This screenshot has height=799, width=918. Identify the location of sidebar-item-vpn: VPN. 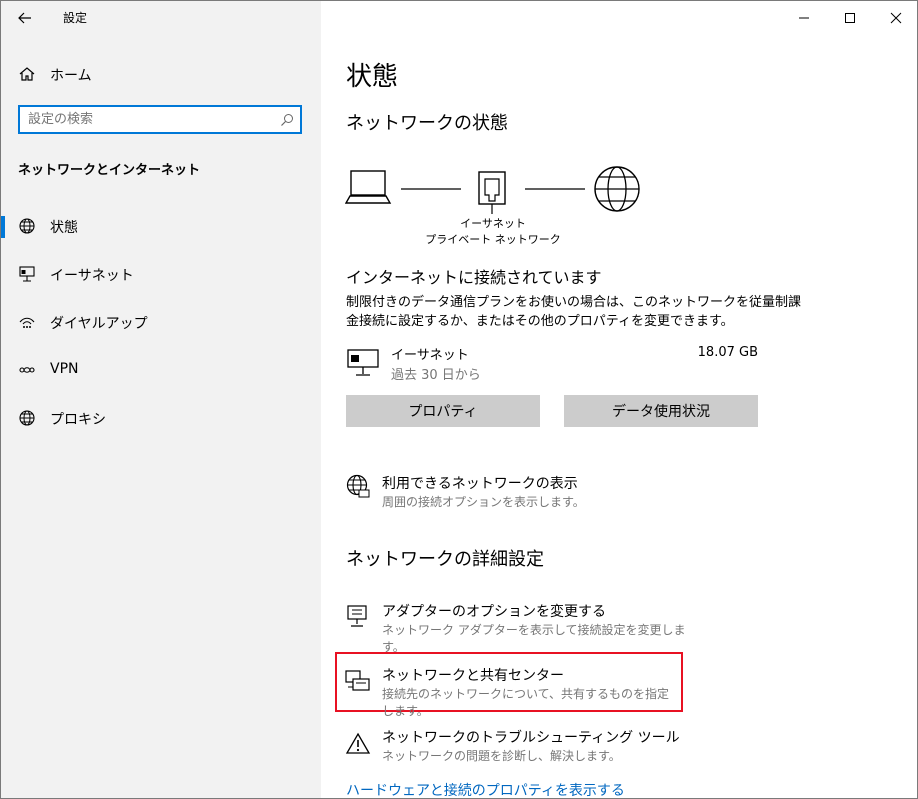
(161, 371).